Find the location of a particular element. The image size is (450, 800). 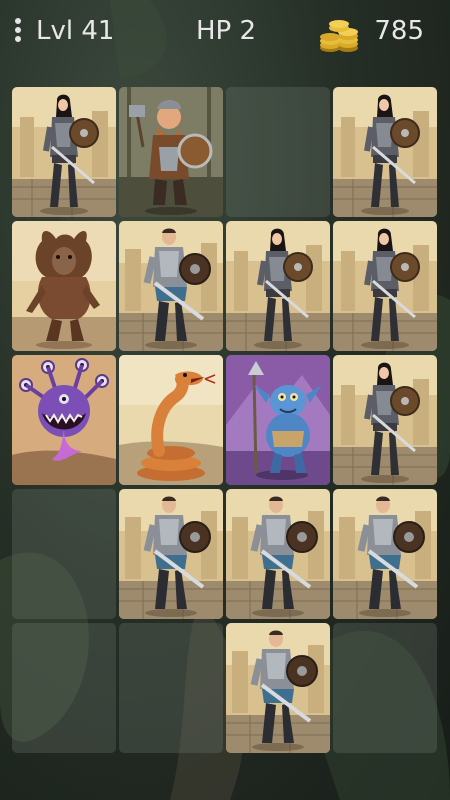

werewolf-card is located at coordinates (64, 286).